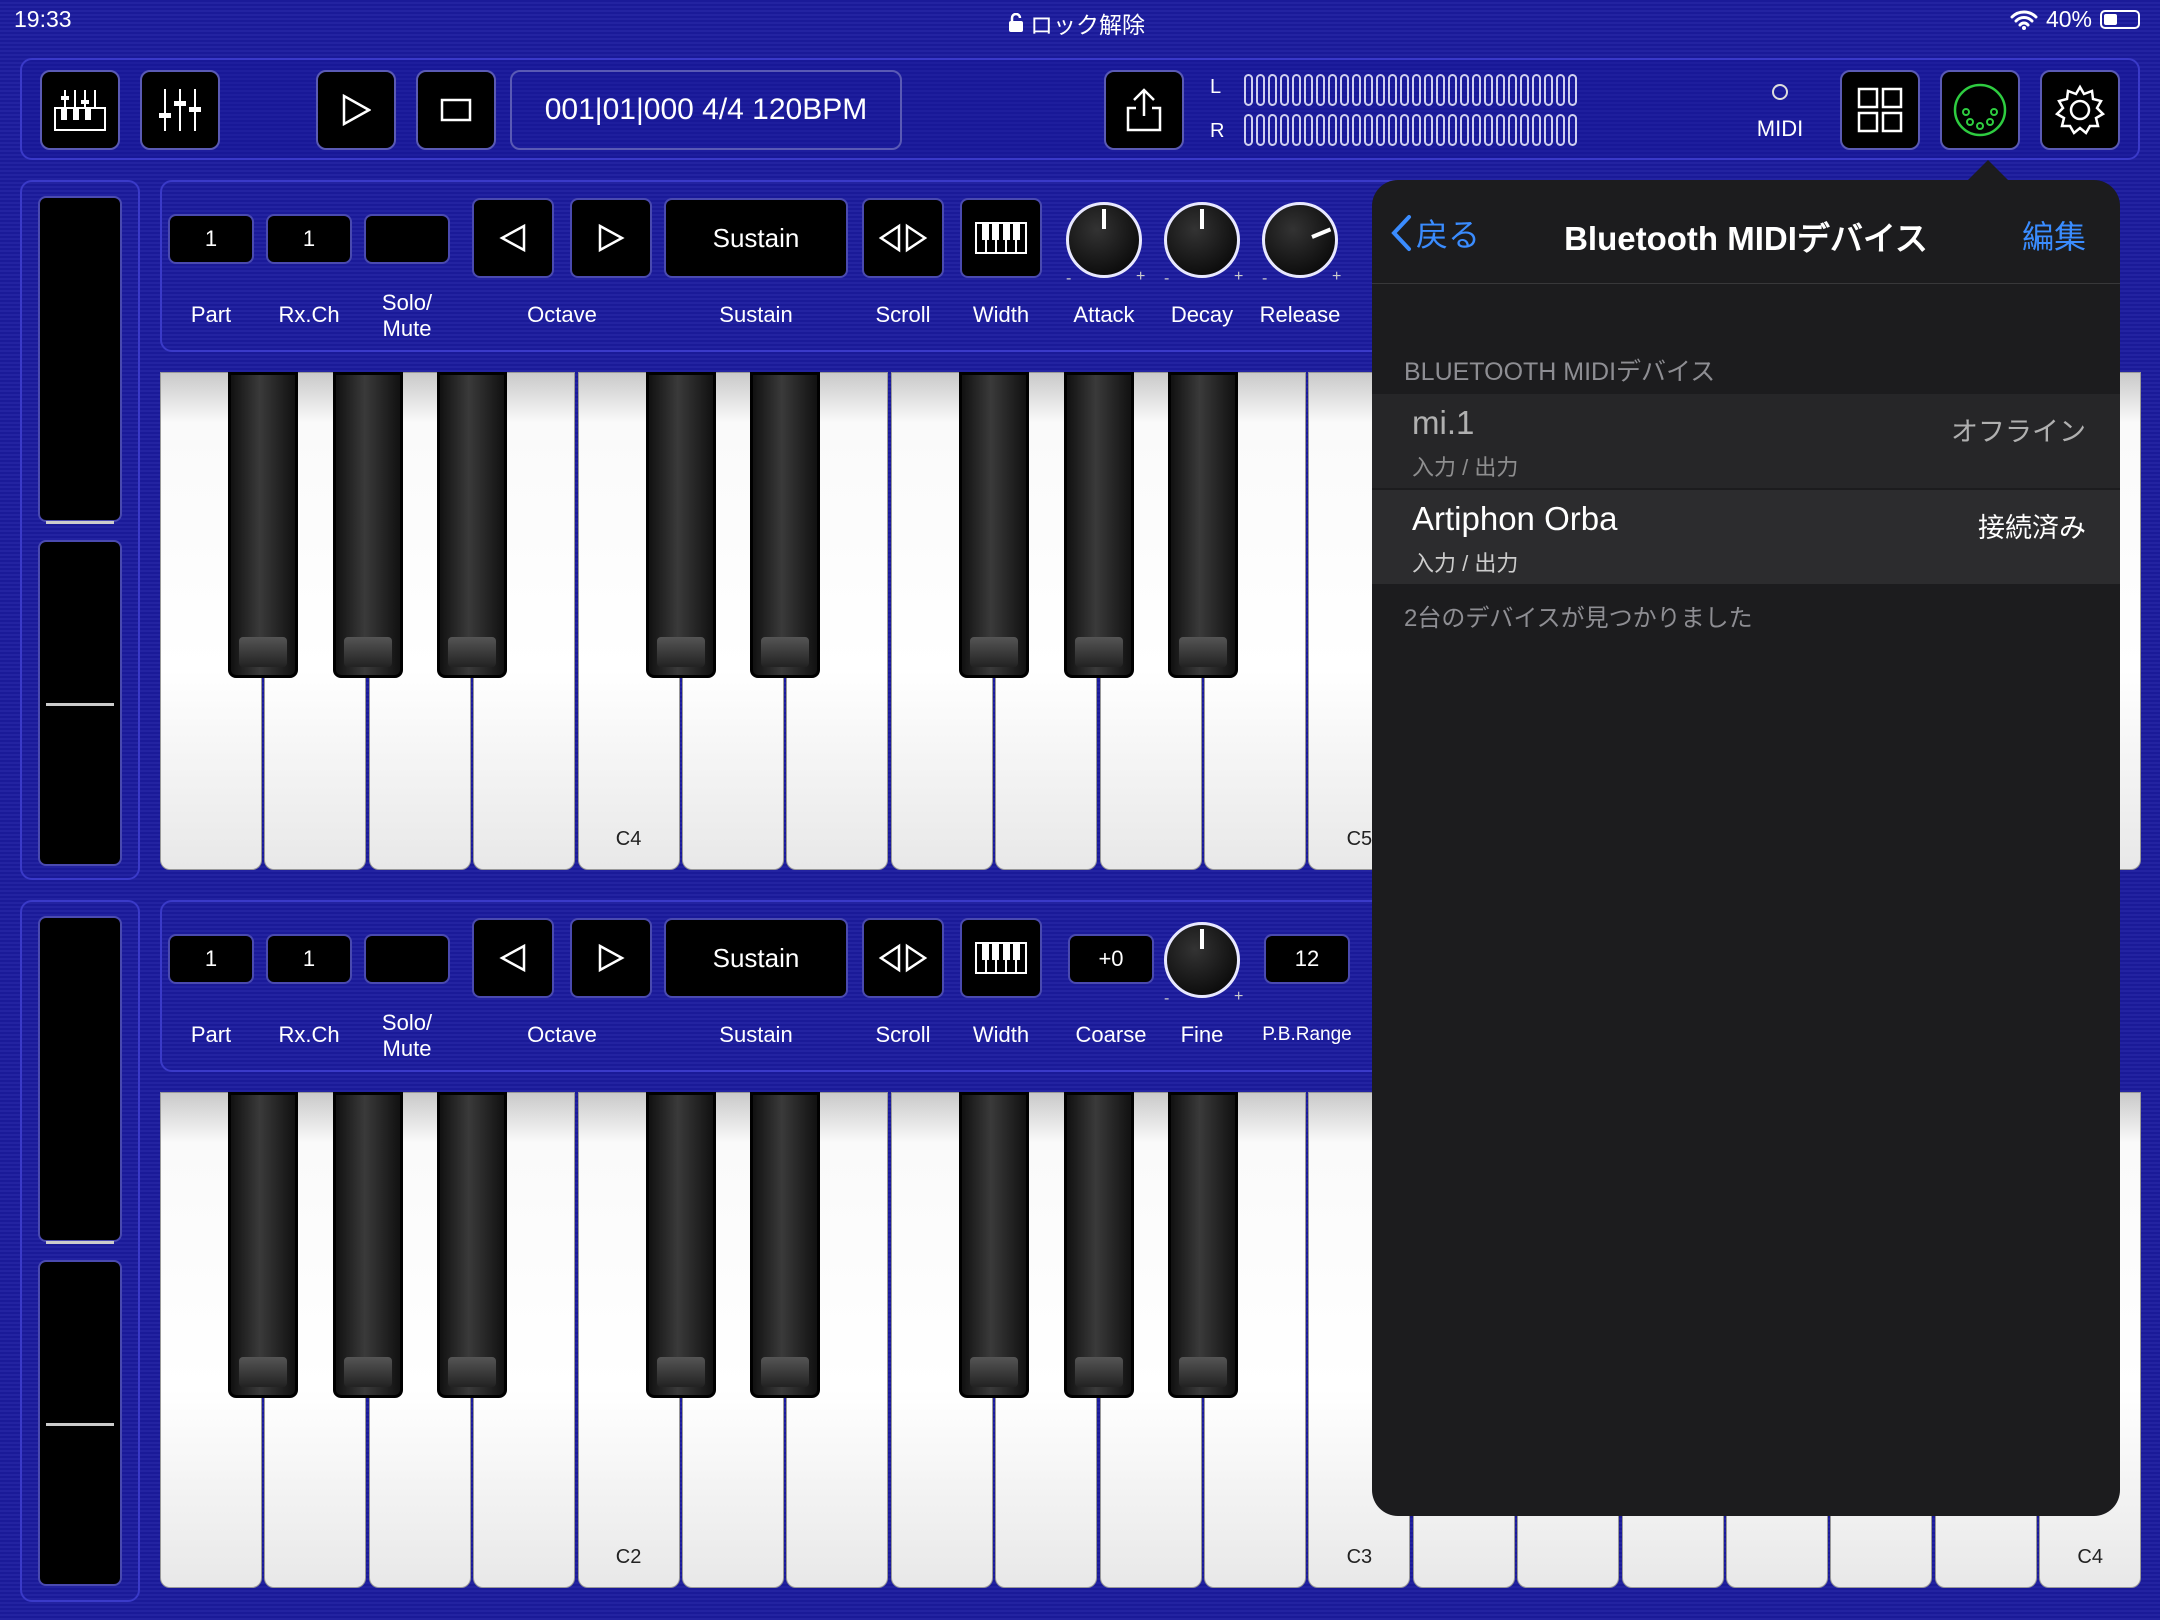  Describe the element at coordinates (1300, 240) in the screenshot. I see `release-knob` at that location.